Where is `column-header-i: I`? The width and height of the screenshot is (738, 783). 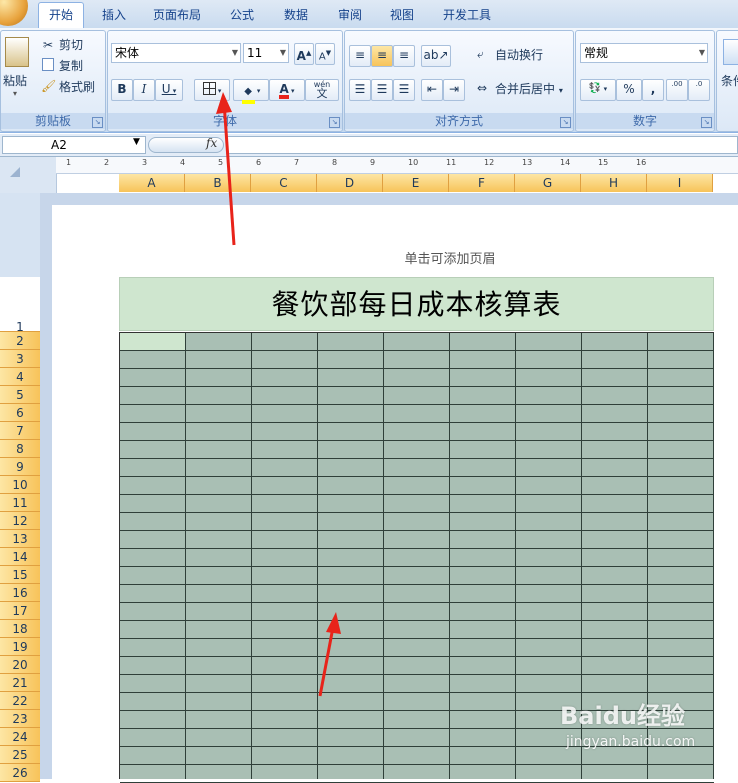 column-header-i: I is located at coordinates (680, 183).